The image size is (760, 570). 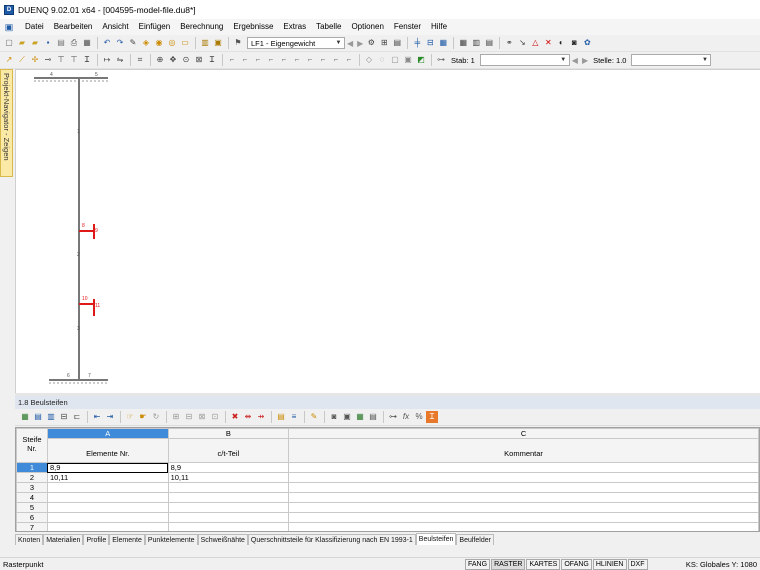 I want to click on tab-schweissnaehte: Schweißnähte, so click(x=222, y=539).